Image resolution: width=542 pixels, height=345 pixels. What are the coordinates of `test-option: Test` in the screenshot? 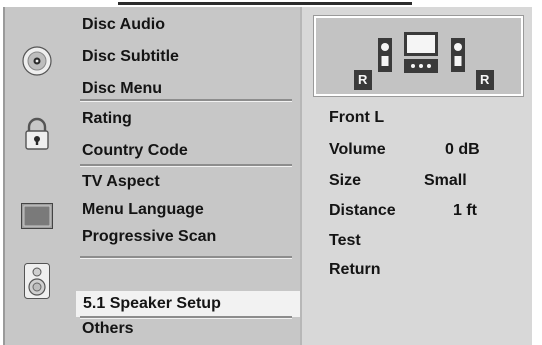 It's located at (345, 241).